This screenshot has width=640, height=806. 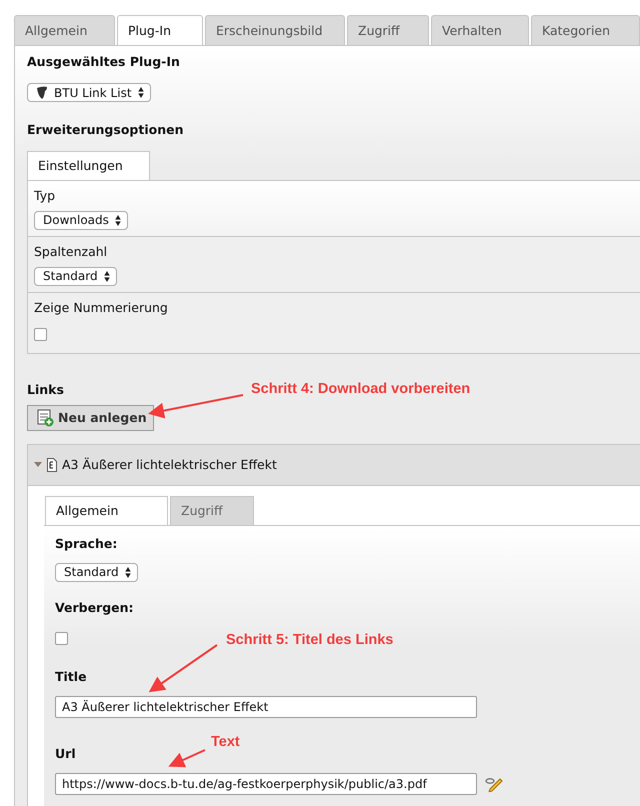 What do you see at coordinates (42, 93) in the screenshot?
I see `shield-logo-icon` at bounding box center [42, 93].